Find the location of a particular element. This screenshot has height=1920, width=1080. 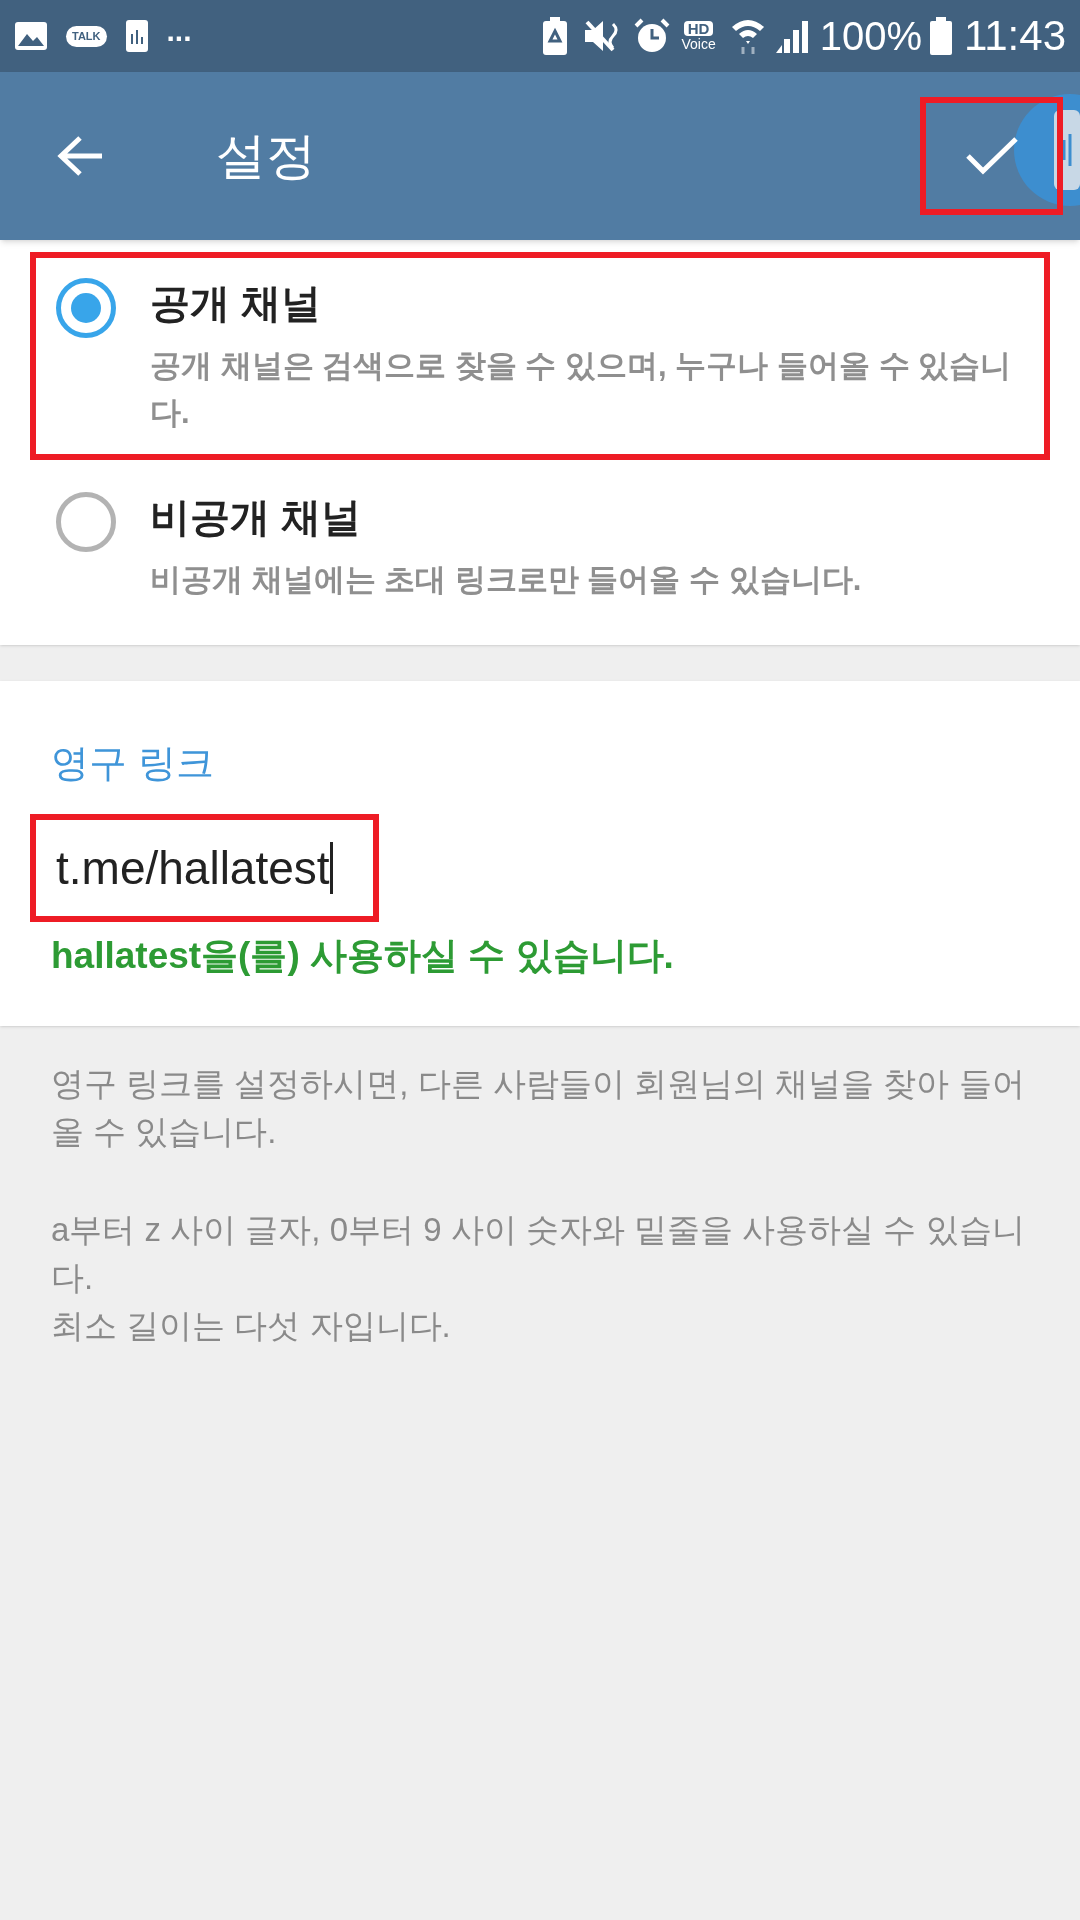

back-arrow-icon is located at coordinates (80, 156).